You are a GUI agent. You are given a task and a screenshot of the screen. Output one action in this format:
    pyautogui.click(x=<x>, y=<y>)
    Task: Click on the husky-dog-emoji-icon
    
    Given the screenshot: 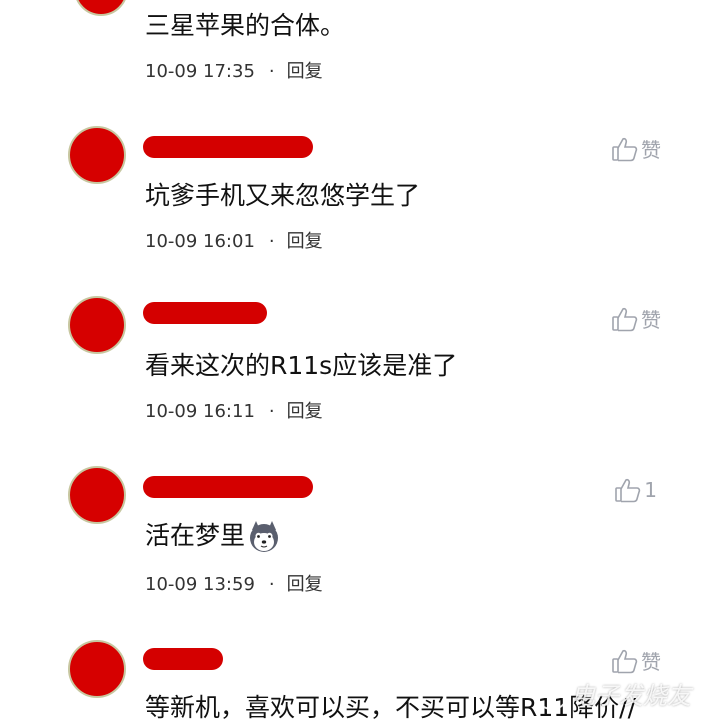 What is the action you would take?
    pyautogui.click(x=264, y=536)
    